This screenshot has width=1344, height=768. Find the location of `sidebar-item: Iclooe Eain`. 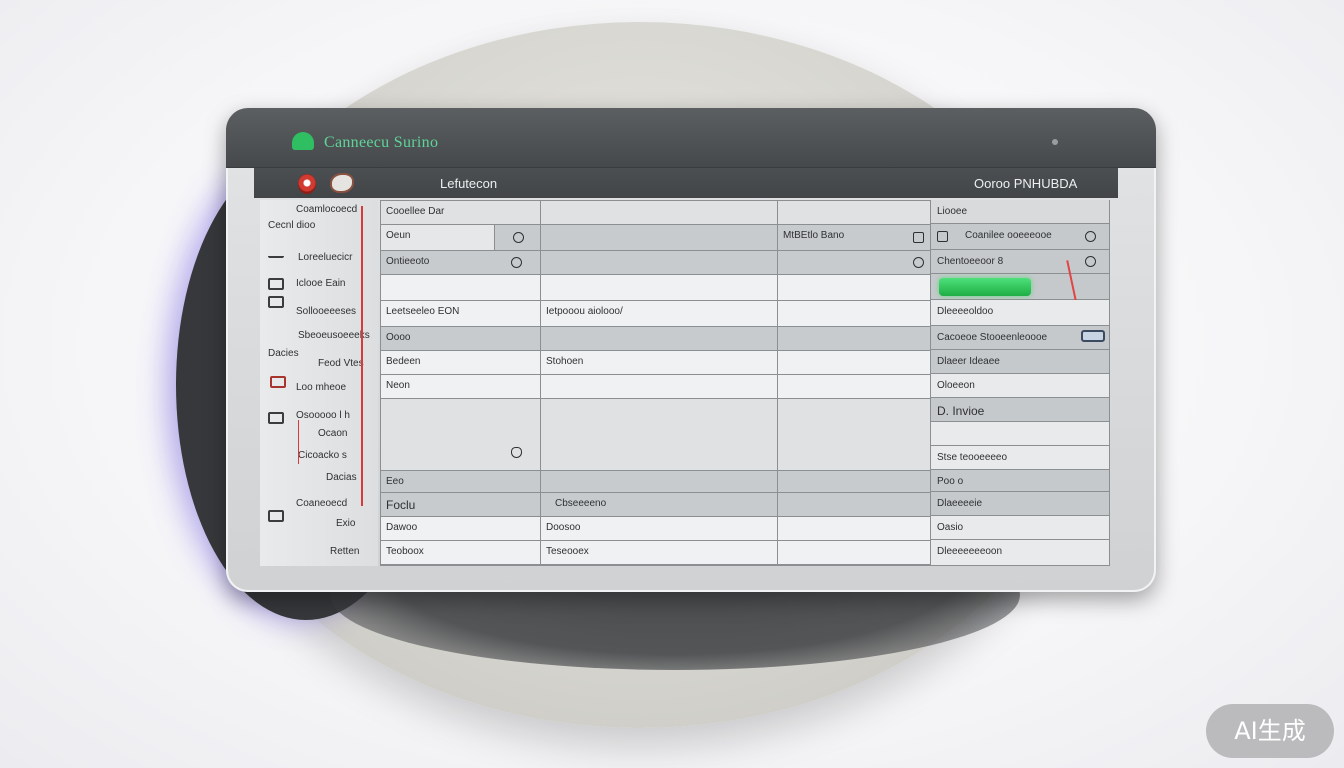

sidebar-item: Iclooe Eain is located at coordinates (320, 283).